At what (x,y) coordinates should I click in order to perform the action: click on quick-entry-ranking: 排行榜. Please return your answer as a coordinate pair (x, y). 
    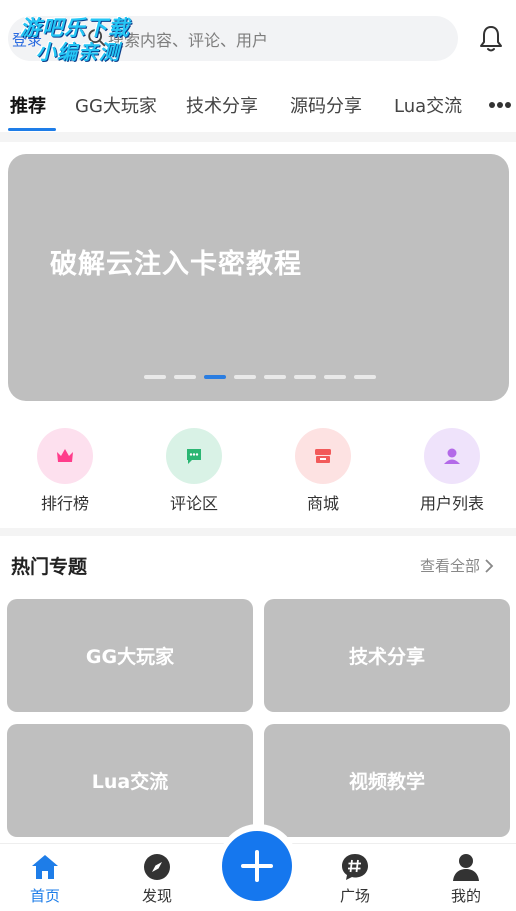
    Looking at the image, I should click on (65, 471).